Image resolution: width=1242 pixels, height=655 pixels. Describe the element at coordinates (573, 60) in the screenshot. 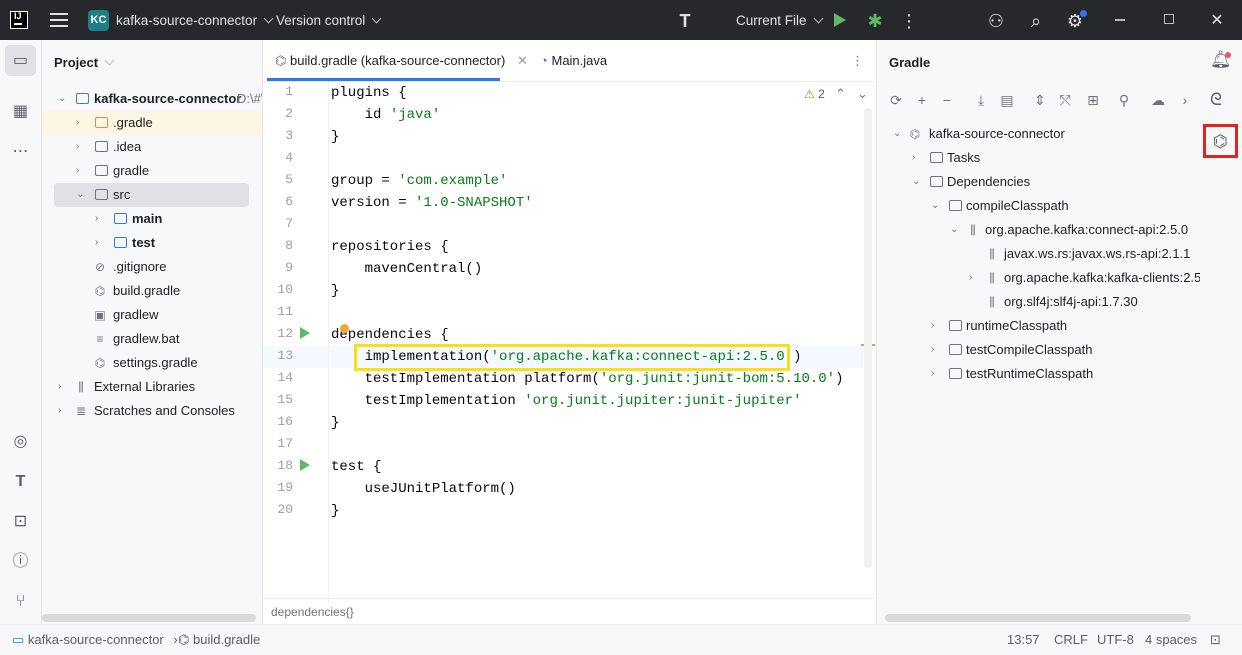

I see `tab-main-java: ◔ Main.java` at that location.